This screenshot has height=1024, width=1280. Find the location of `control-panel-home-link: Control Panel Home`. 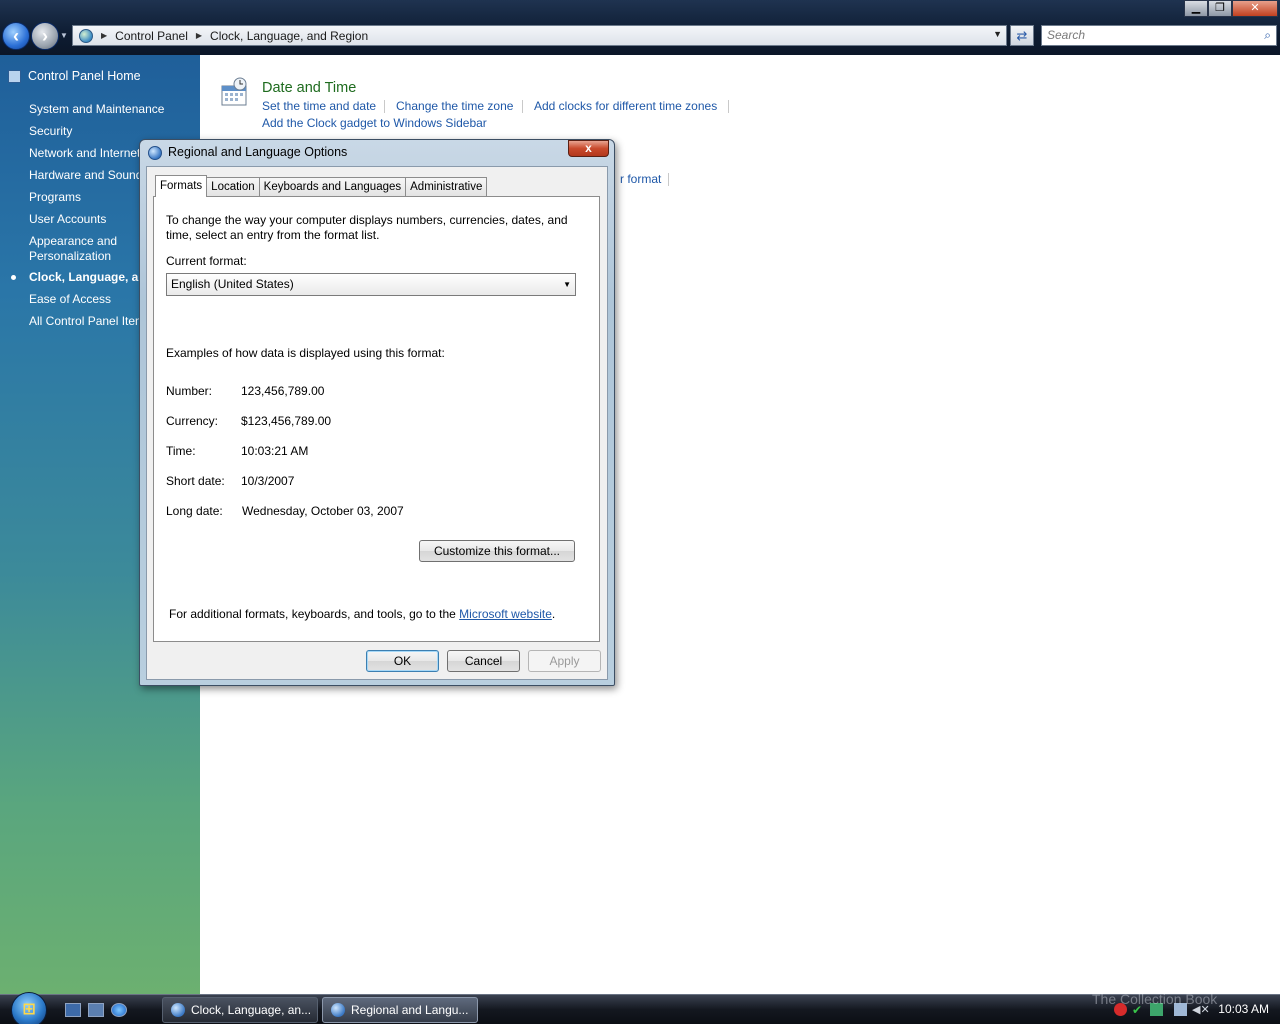

control-panel-home-link: Control Panel Home is located at coordinates (74, 76).